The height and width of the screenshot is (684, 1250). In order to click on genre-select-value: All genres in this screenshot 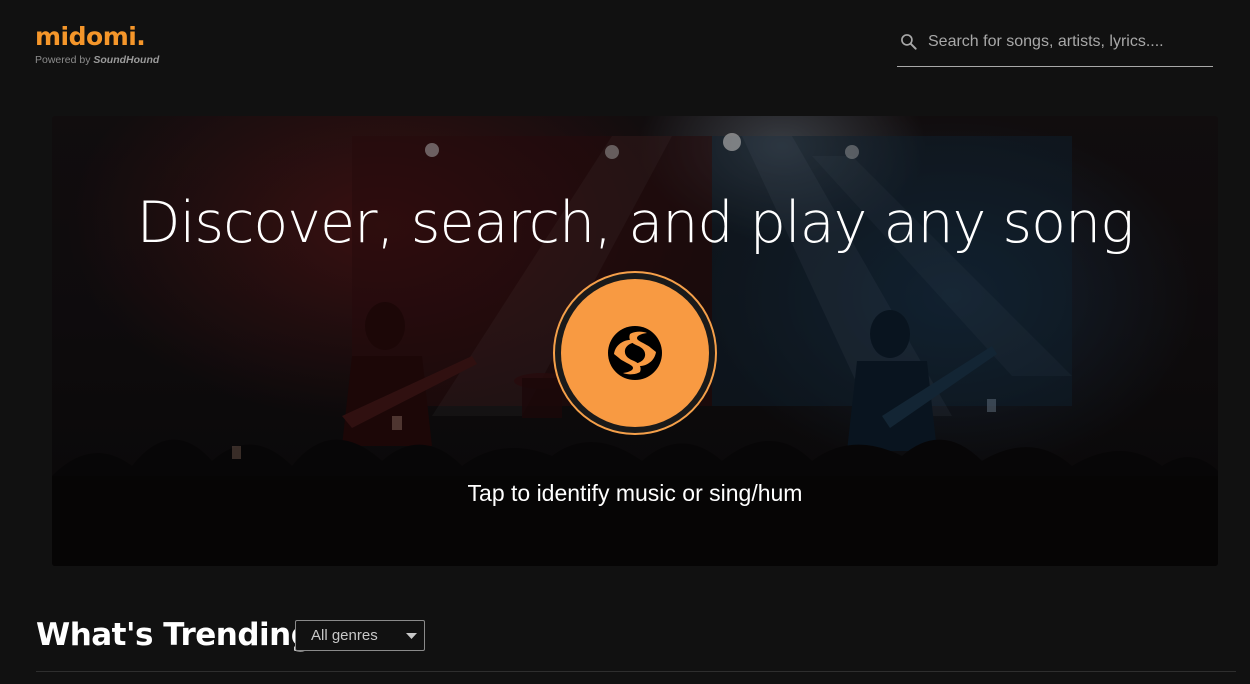, I will do `click(344, 635)`.